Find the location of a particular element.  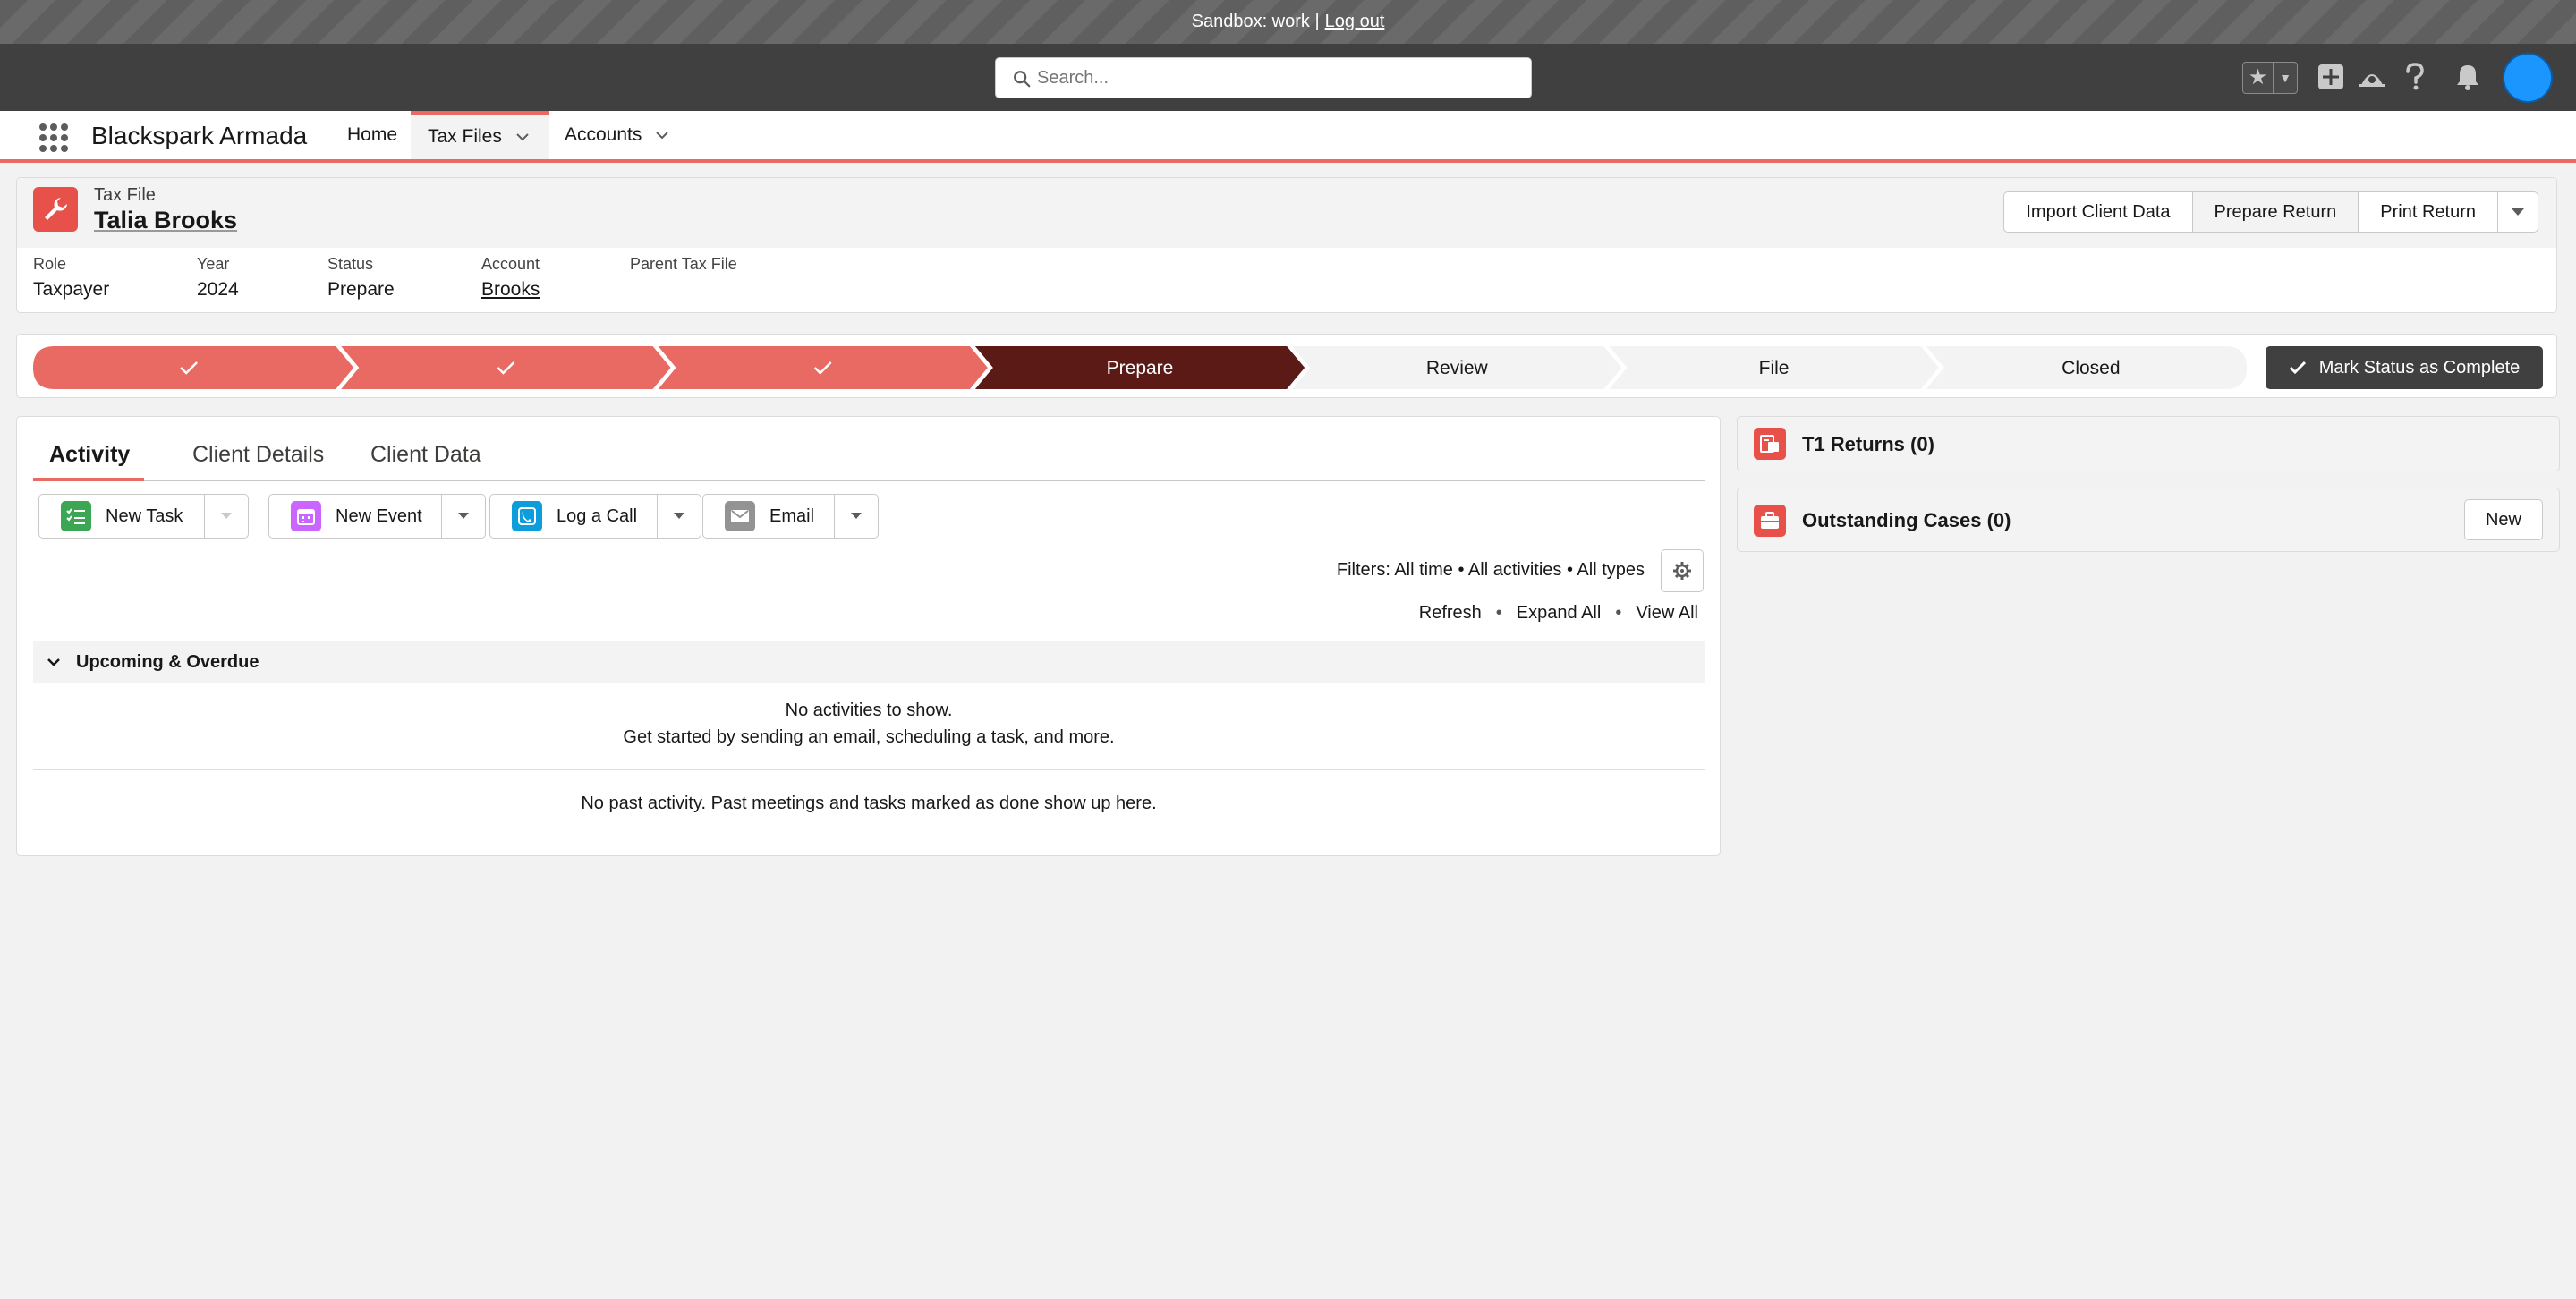

notifications-bell-icon is located at coordinates (2468, 77).